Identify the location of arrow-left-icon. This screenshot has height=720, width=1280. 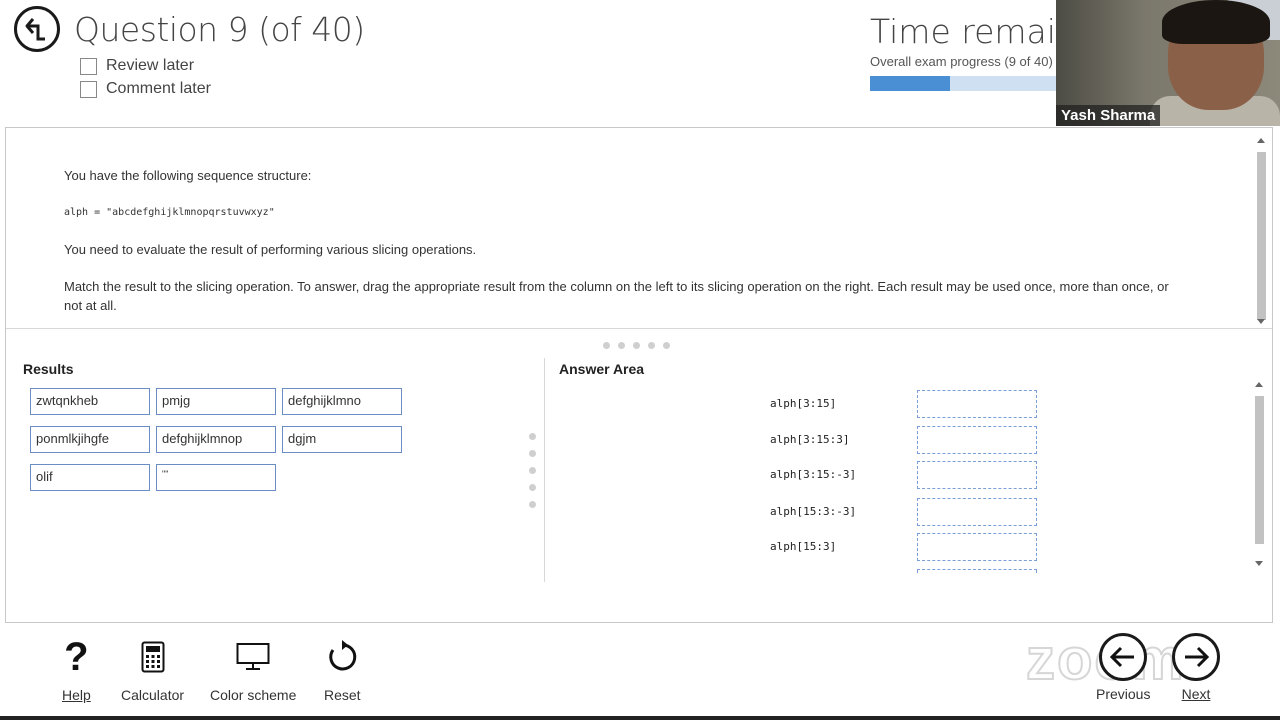
(1123, 657).